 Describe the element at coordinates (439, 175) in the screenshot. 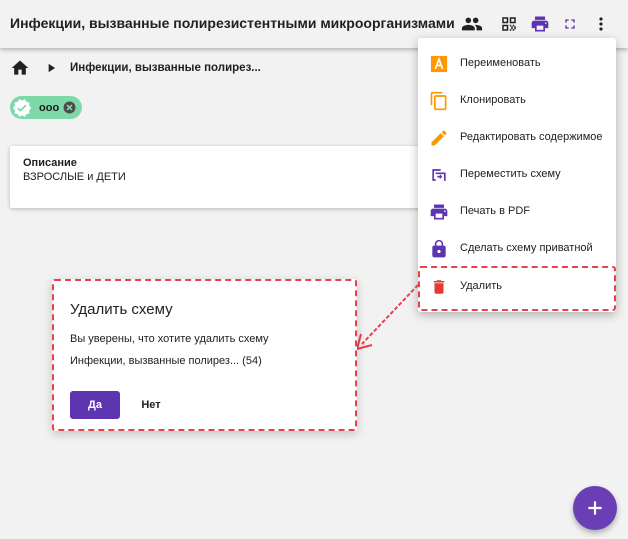

I see `move-icon` at that location.